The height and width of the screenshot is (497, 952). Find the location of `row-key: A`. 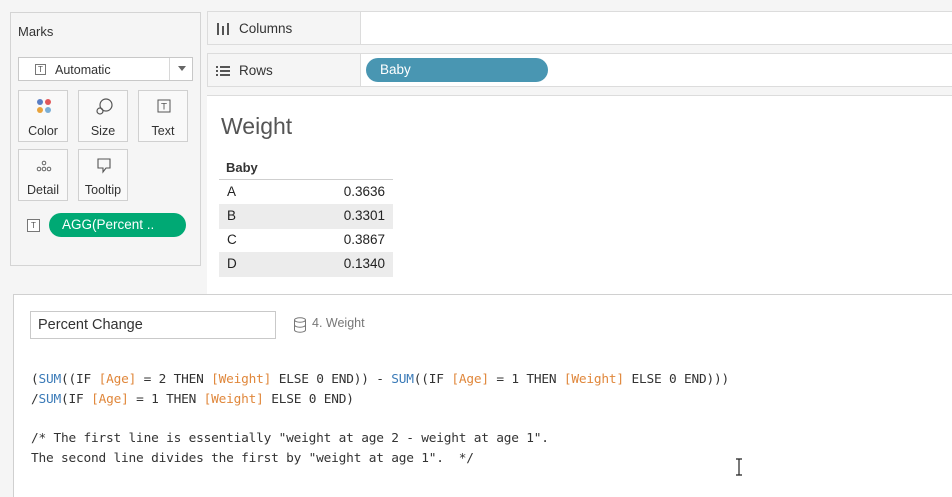

row-key: A is located at coordinates (232, 191).